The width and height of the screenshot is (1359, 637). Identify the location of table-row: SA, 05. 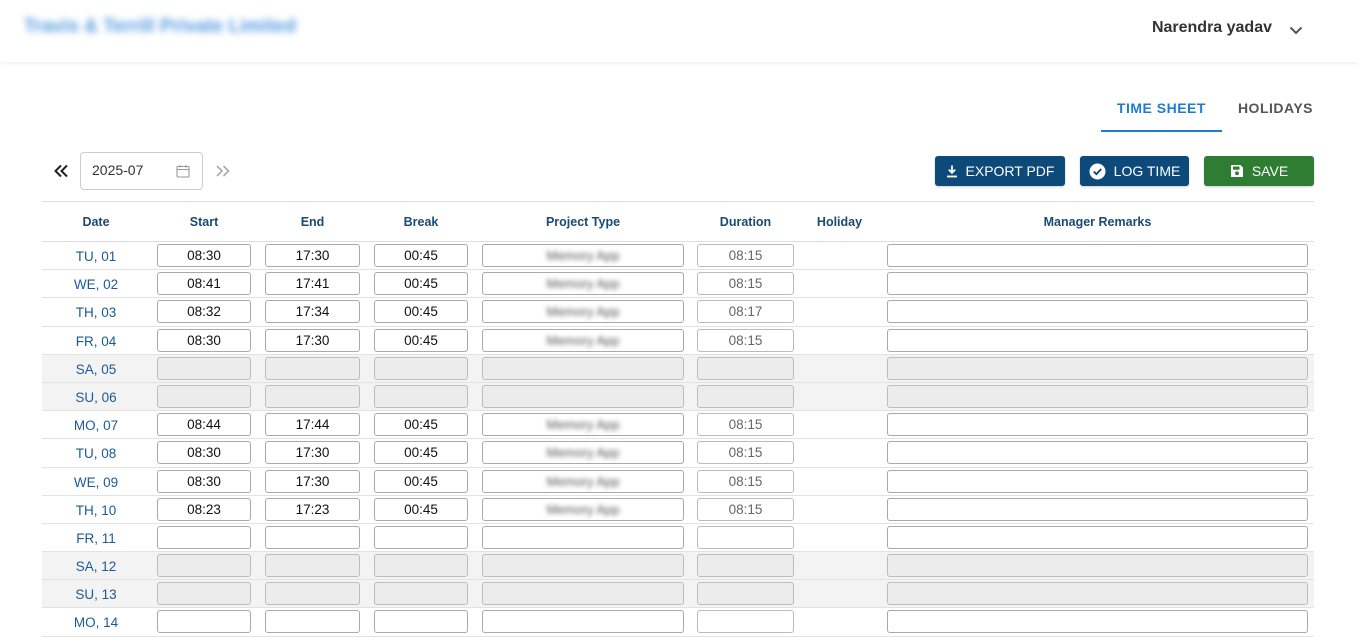
(678, 368).